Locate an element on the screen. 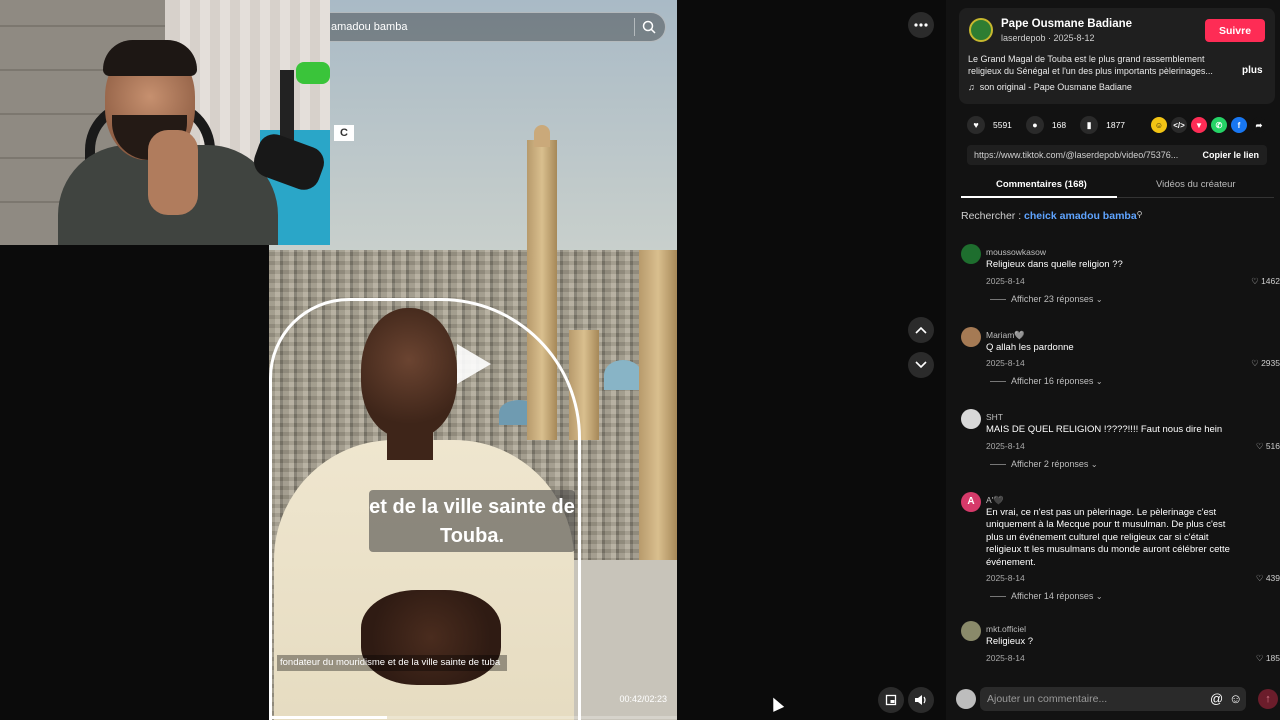 This screenshot has height=720, width=1280. bookmark-icon: ▮ is located at coordinates (1089, 125).